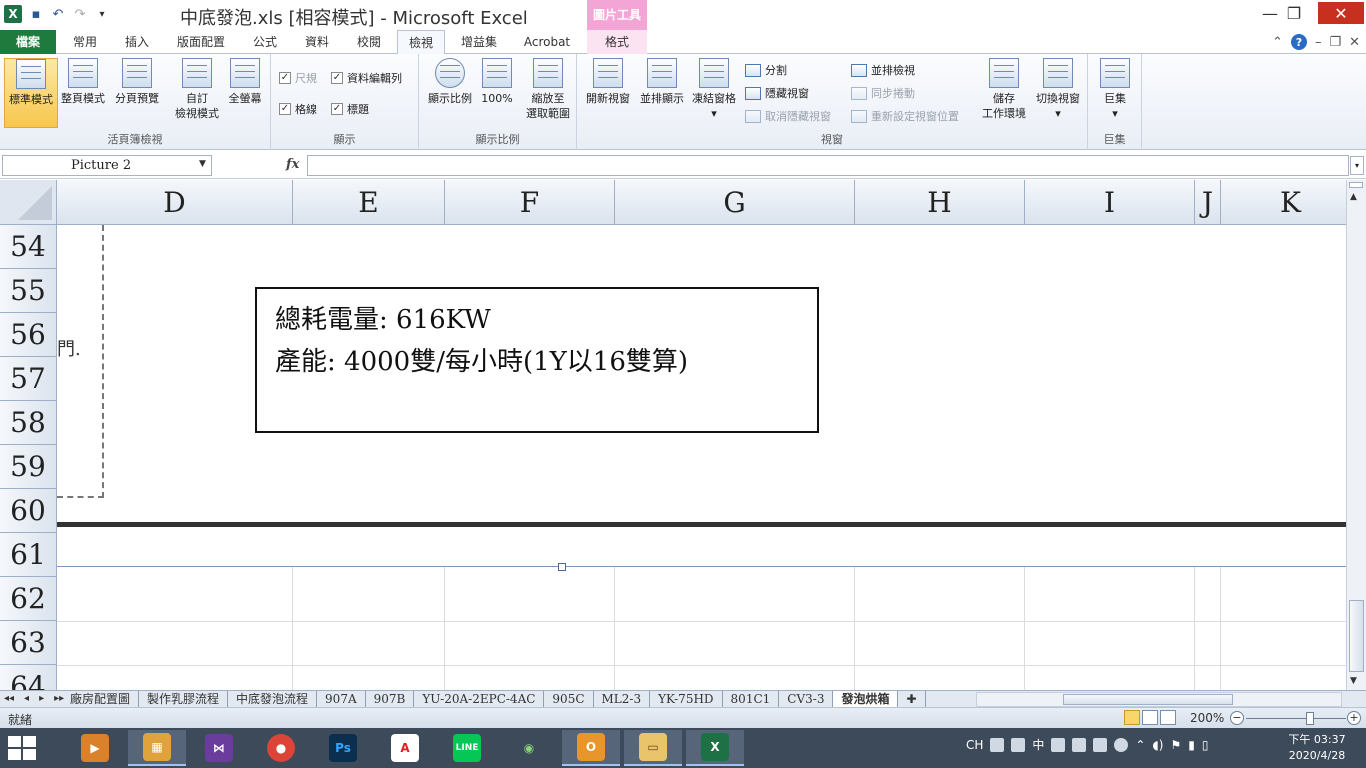 The height and width of the screenshot is (768, 1366). I want to click on close-button: ✕, so click(1341, 13).